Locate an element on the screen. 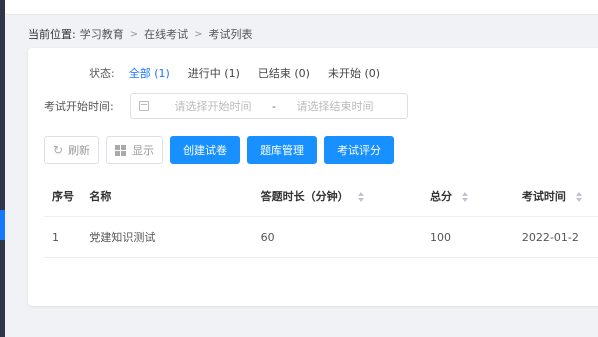 The height and width of the screenshot is (337, 598). status-option-not-started: 未开始 (0) is located at coordinates (354, 73).